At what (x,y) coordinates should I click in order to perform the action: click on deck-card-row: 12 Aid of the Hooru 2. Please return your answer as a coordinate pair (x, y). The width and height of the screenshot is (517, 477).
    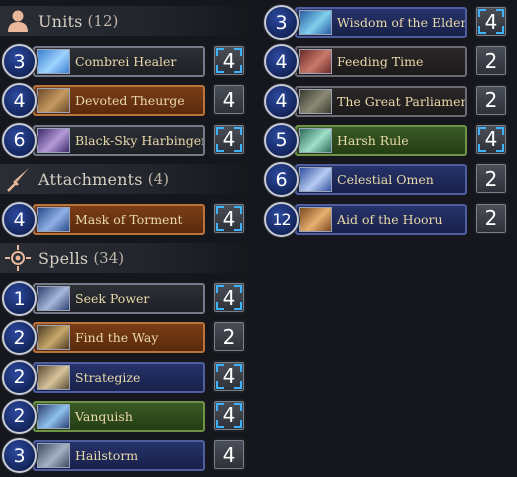
    Looking at the image, I should click on (387, 219).